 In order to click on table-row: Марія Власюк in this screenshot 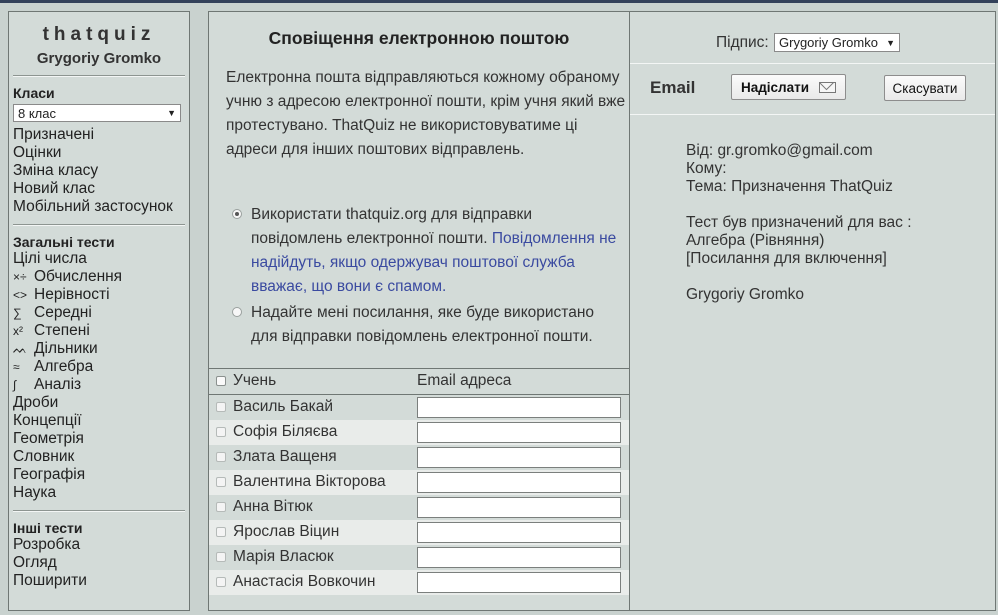, I will do `click(419, 557)`.